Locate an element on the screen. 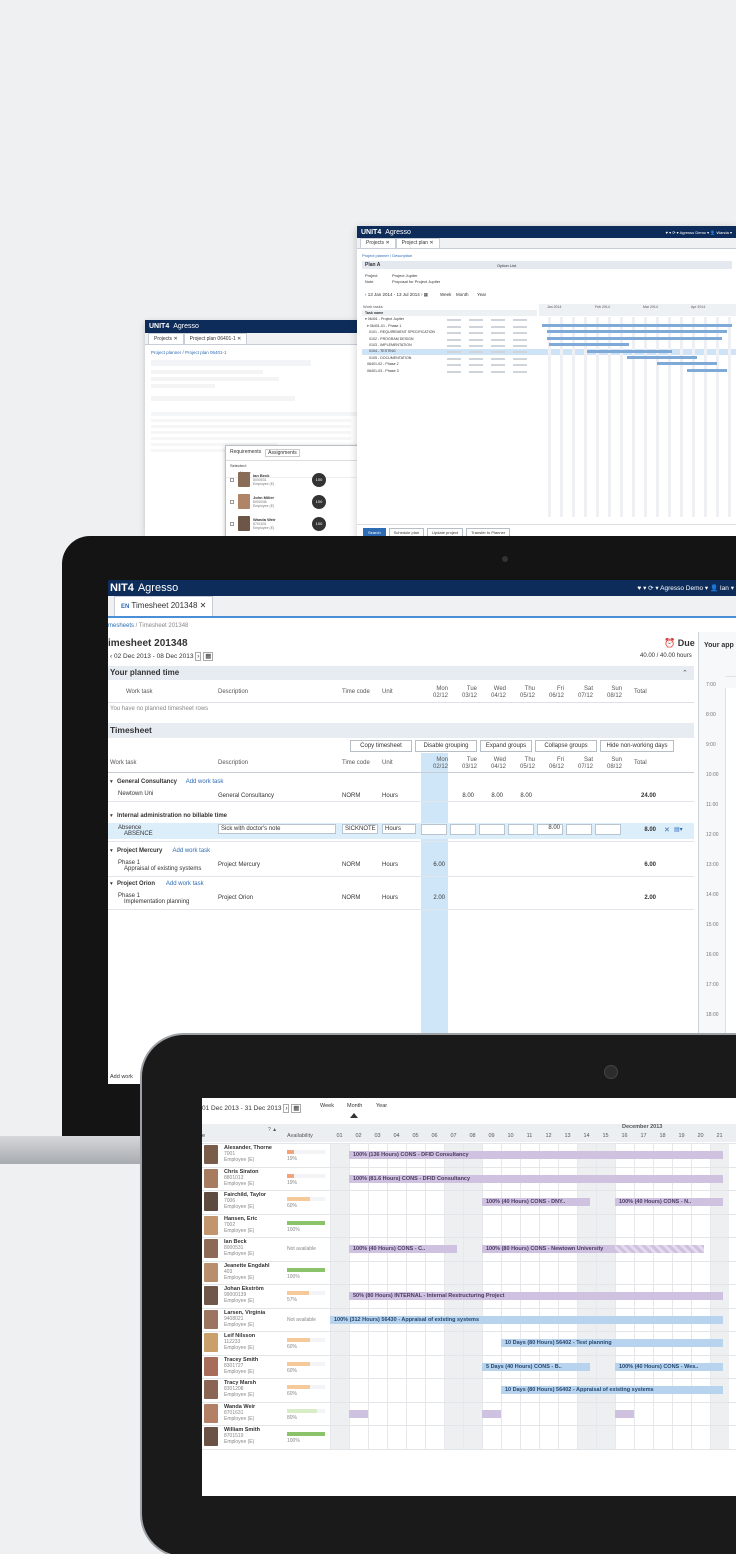 The width and height of the screenshot is (736, 1554). back-right-breadcrumb: Project planner / Description is located at coordinates (387, 255).